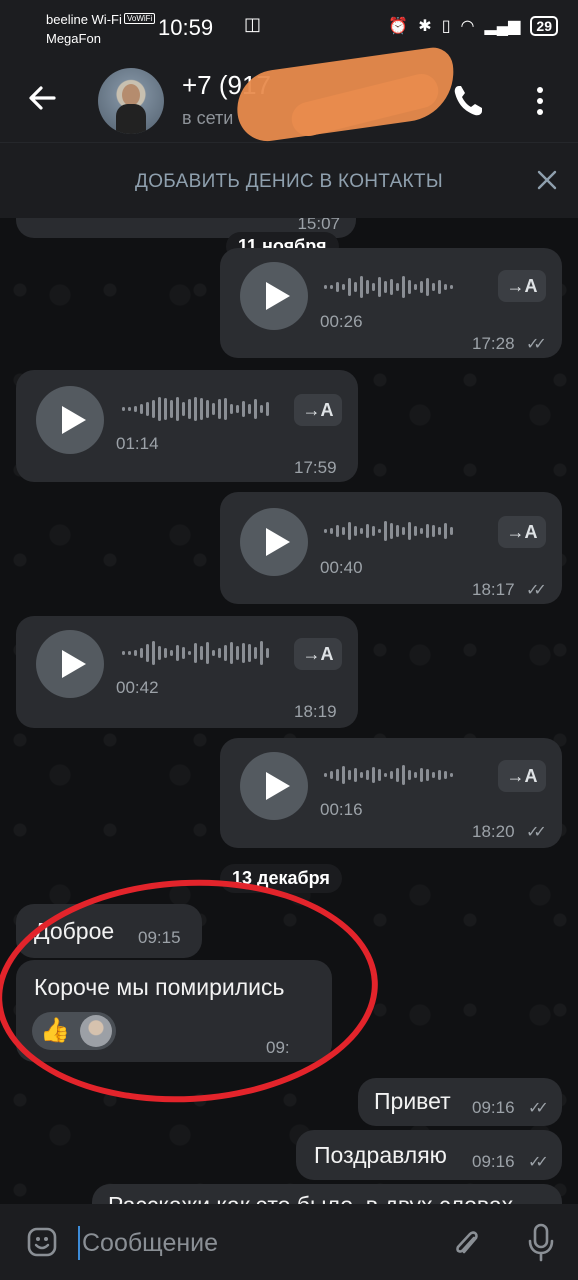 This screenshot has width=578, height=1280. What do you see at coordinates (467, 1243) in the screenshot?
I see `paperclip-icon` at bounding box center [467, 1243].